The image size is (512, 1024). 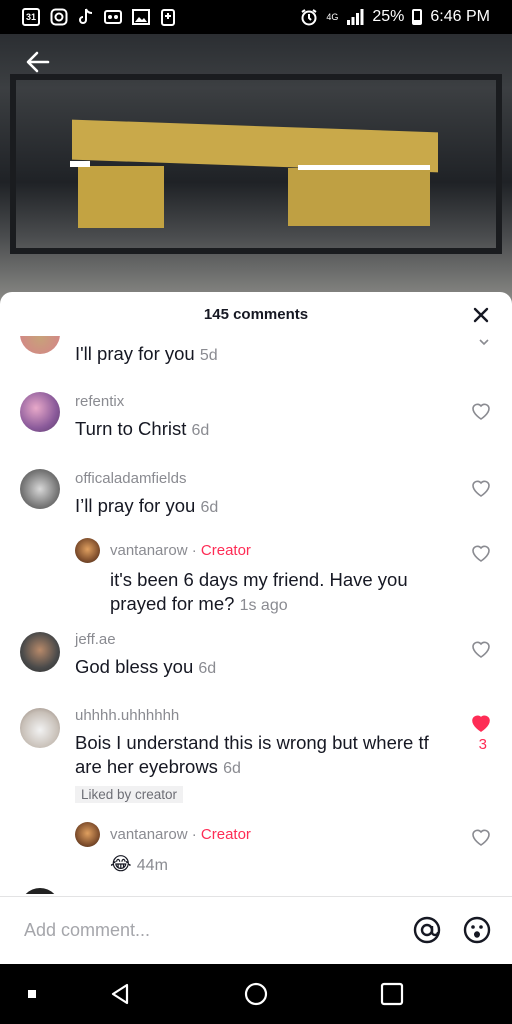 I want to click on liked-by-creator-badge: Liked by creator, so click(x=129, y=794).